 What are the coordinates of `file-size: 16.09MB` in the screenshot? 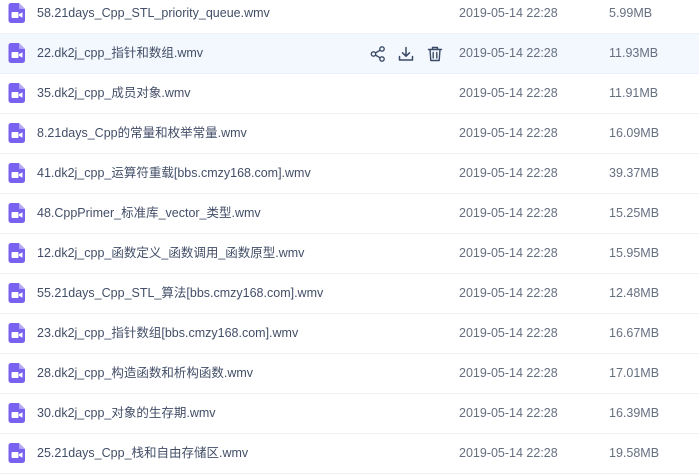 It's located at (634, 133).